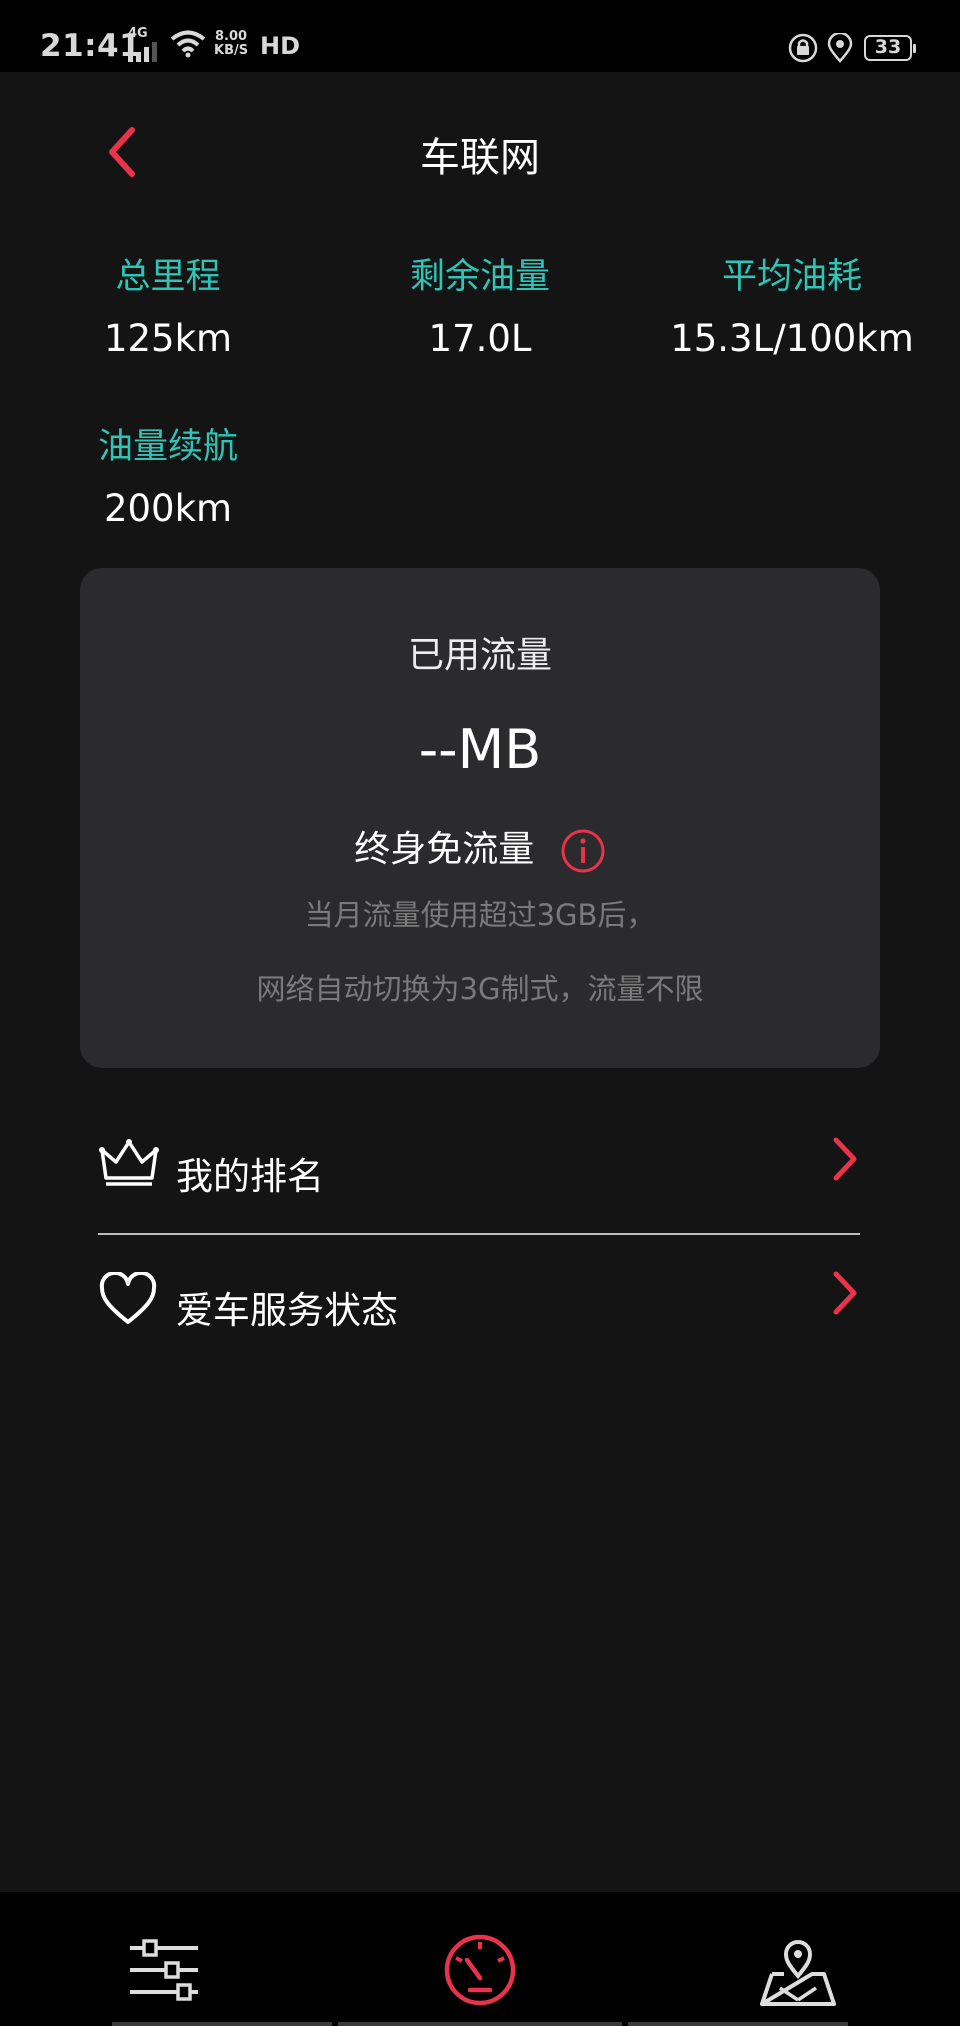  What do you see at coordinates (480, 749) in the screenshot?
I see `data-usage-amount: --MB` at bounding box center [480, 749].